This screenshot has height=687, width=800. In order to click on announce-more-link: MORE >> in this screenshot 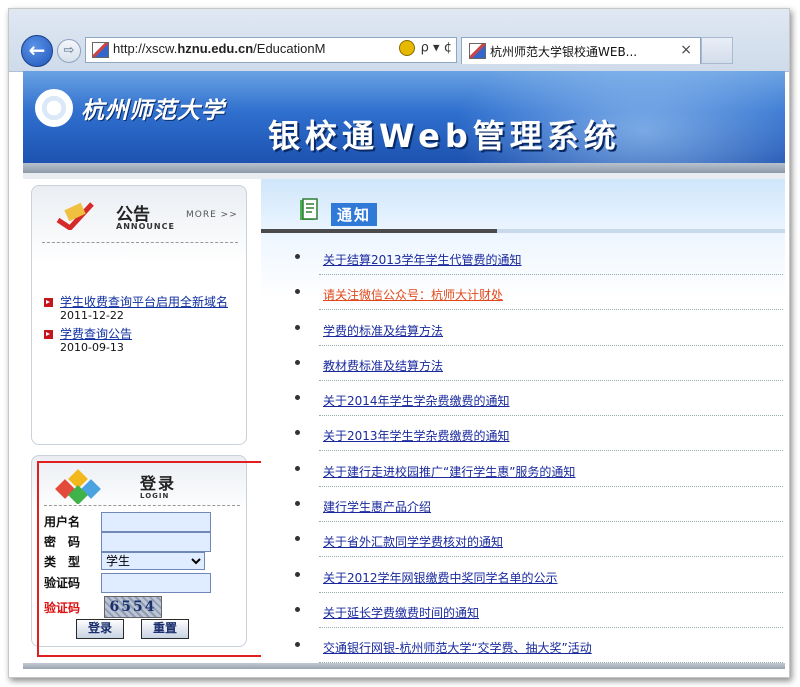, I will do `click(212, 215)`.